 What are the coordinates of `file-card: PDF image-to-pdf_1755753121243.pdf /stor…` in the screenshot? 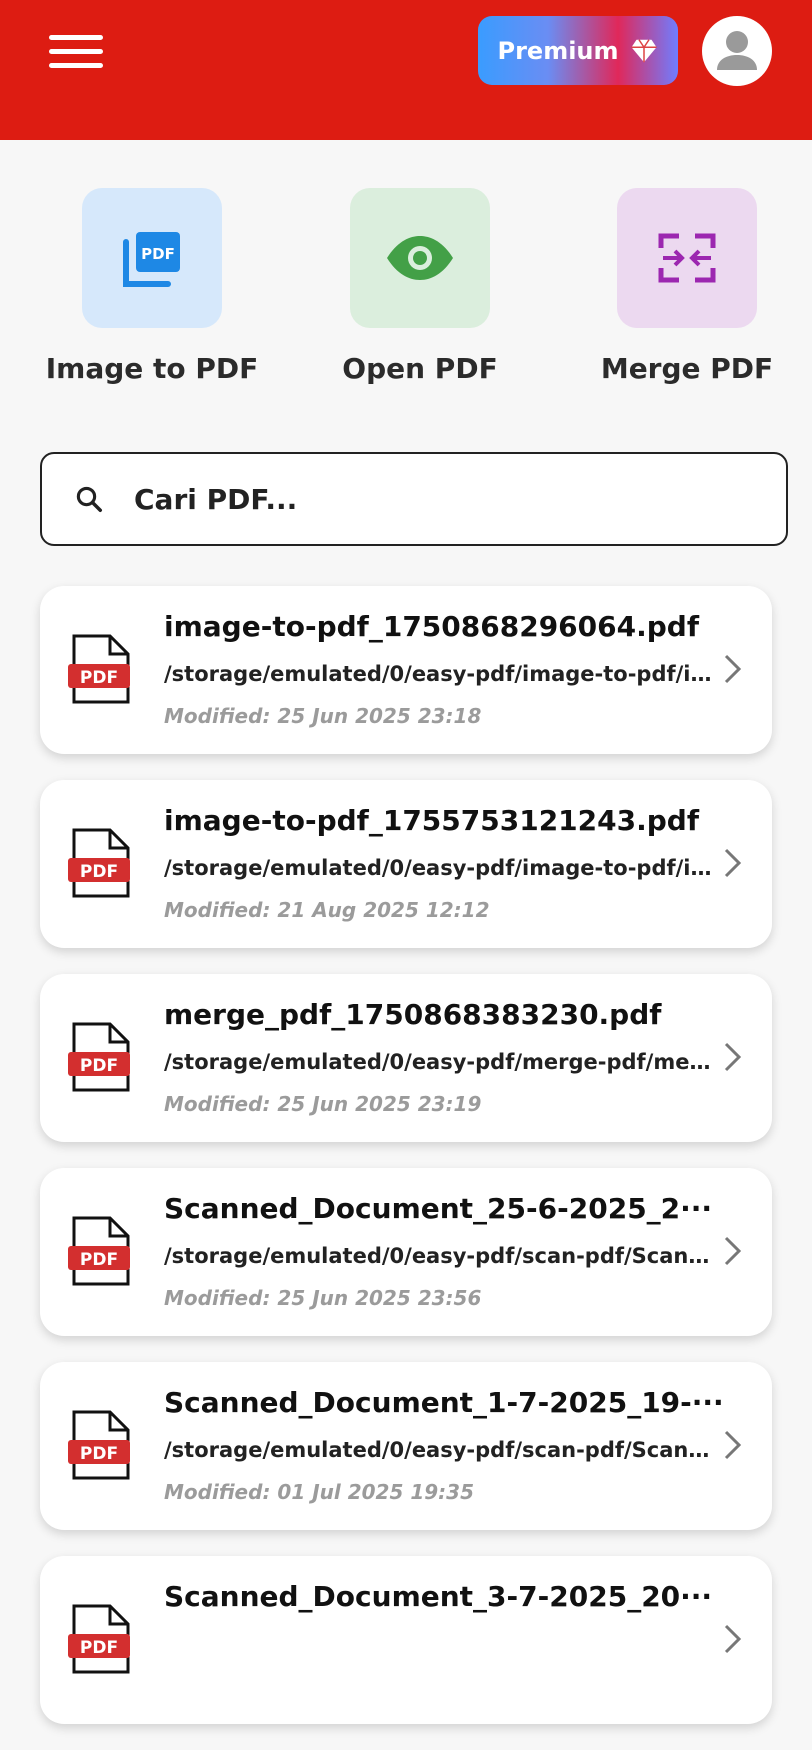 It's located at (406, 864).